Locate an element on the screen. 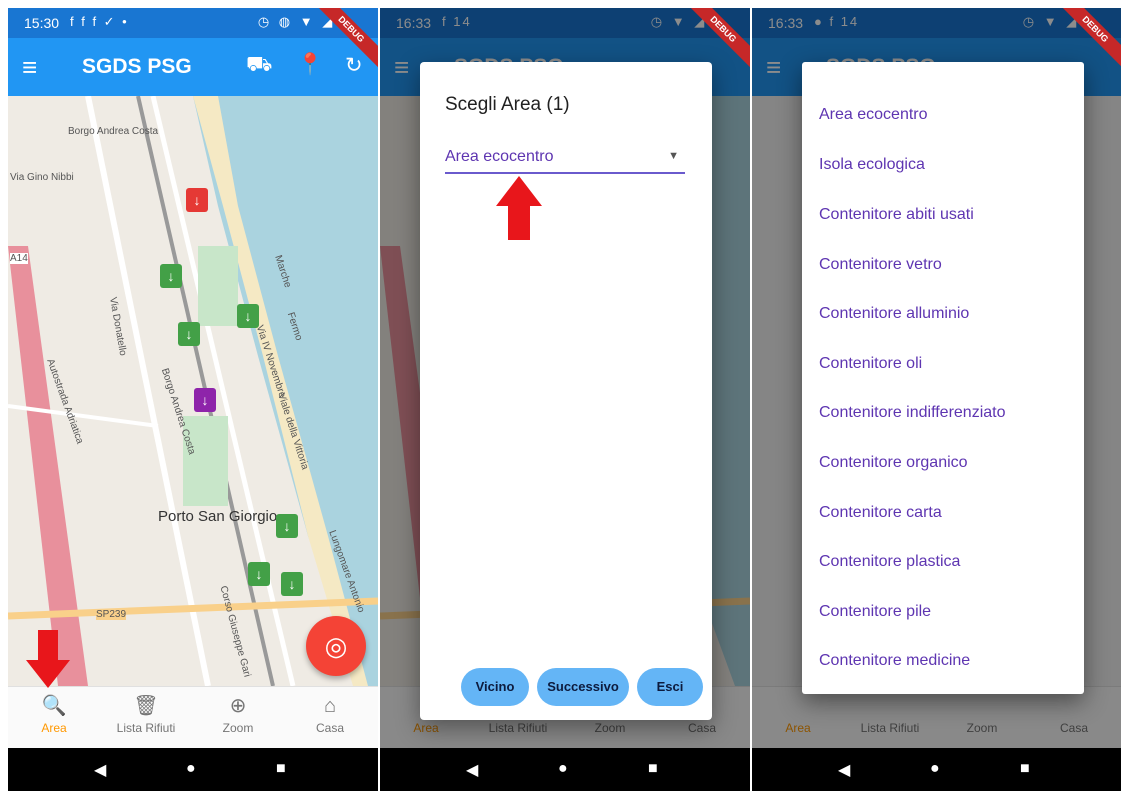 This screenshot has width=1121, height=791. zoom-in-icon: ⊕ is located at coordinates (238, 706).